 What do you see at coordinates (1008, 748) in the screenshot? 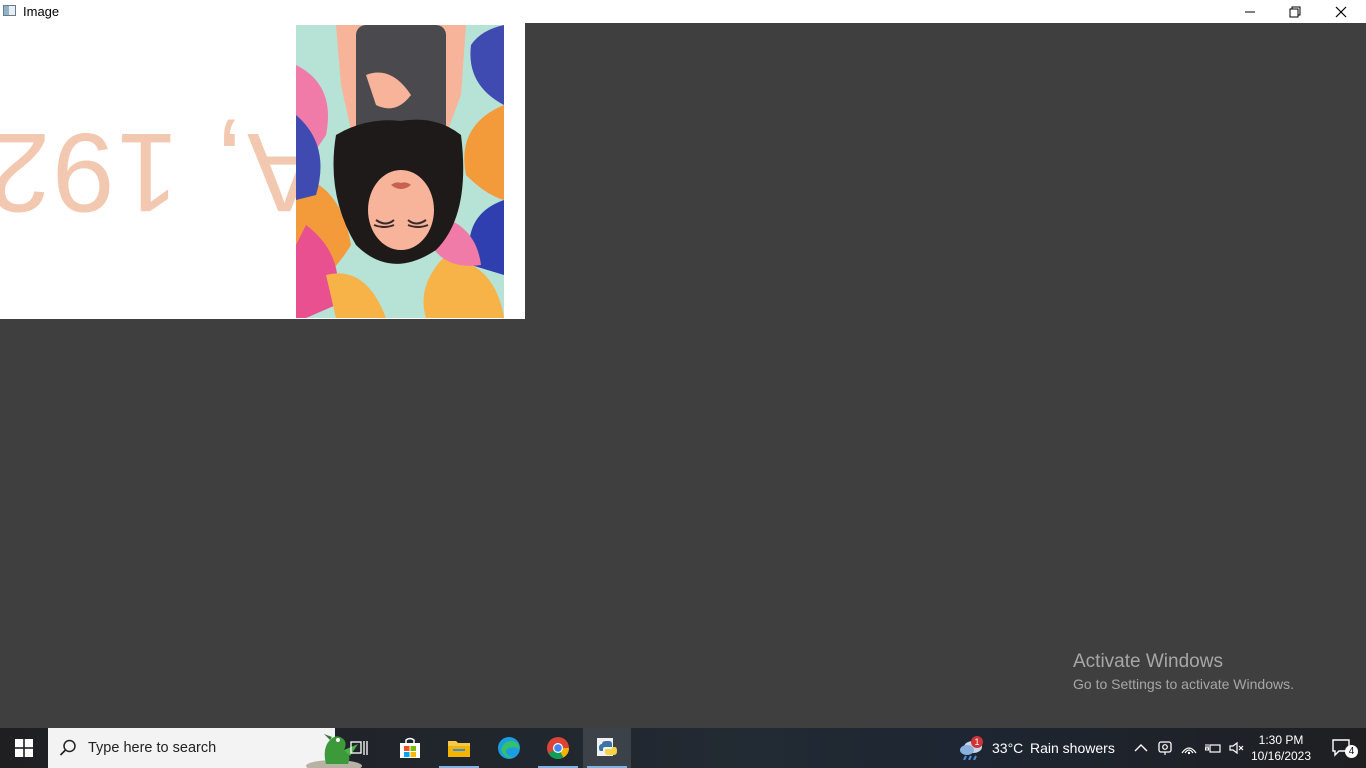
I see `weather-temperature: 33°C` at bounding box center [1008, 748].